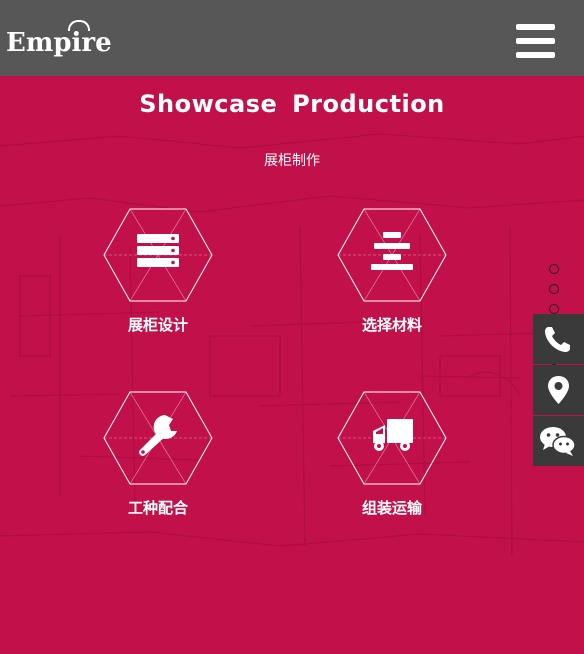 This screenshot has width=584, height=654. I want to click on feature-label: 组装运输, so click(391, 508).